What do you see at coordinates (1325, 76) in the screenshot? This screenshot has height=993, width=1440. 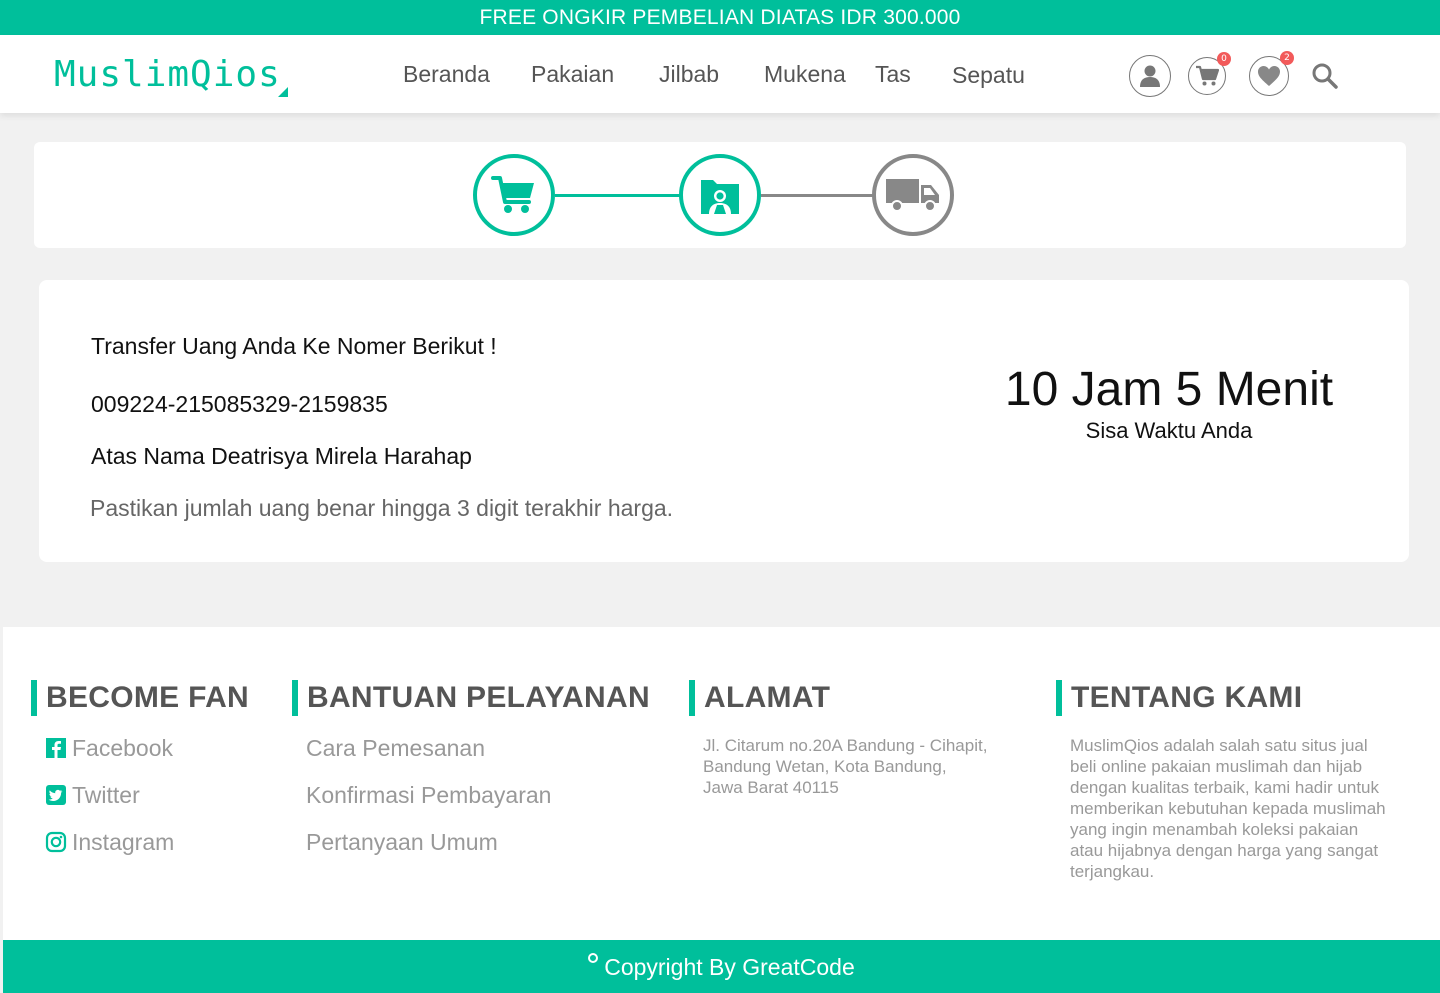 I see `search-icon` at bounding box center [1325, 76].